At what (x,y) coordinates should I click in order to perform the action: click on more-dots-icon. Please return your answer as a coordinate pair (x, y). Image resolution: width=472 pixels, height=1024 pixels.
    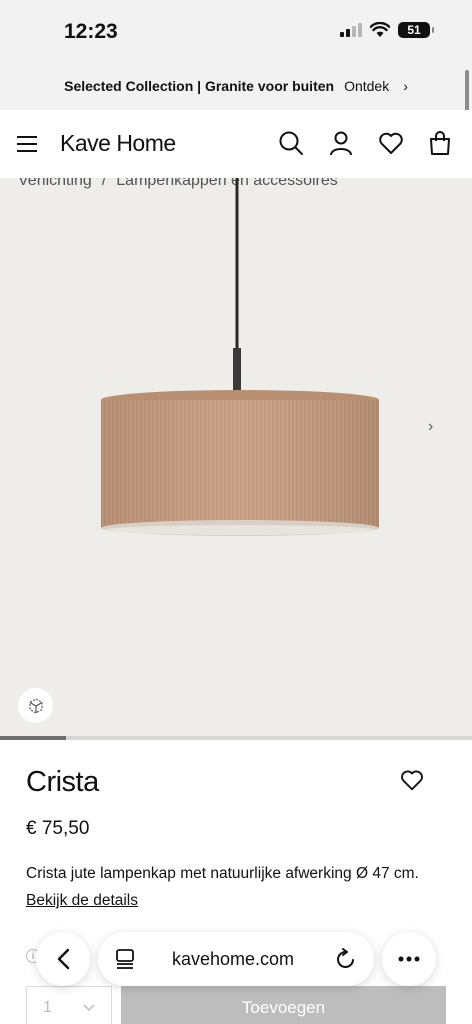
    Looking at the image, I should click on (409, 959).